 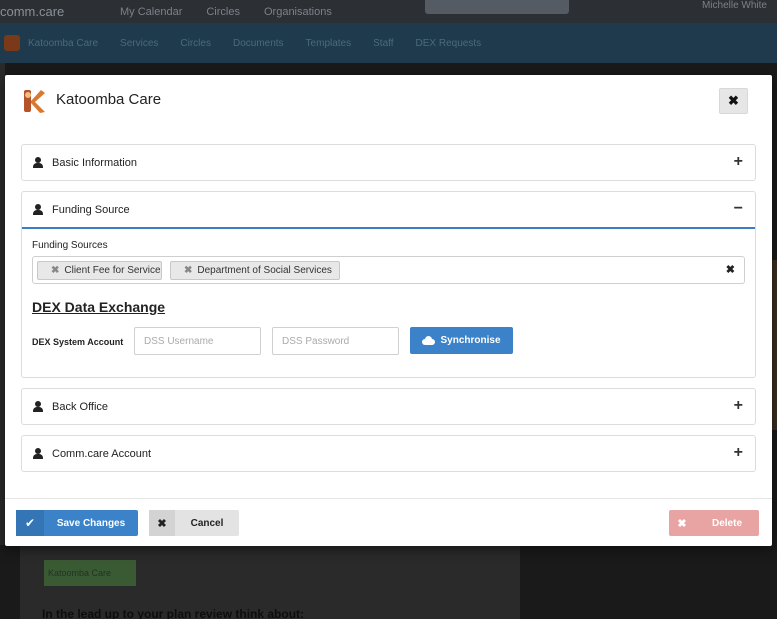 What do you see at coordinates (109, 99) in the screenshot?
I see `modal-title: Katoomba Care` at bounding box center [109, 99].